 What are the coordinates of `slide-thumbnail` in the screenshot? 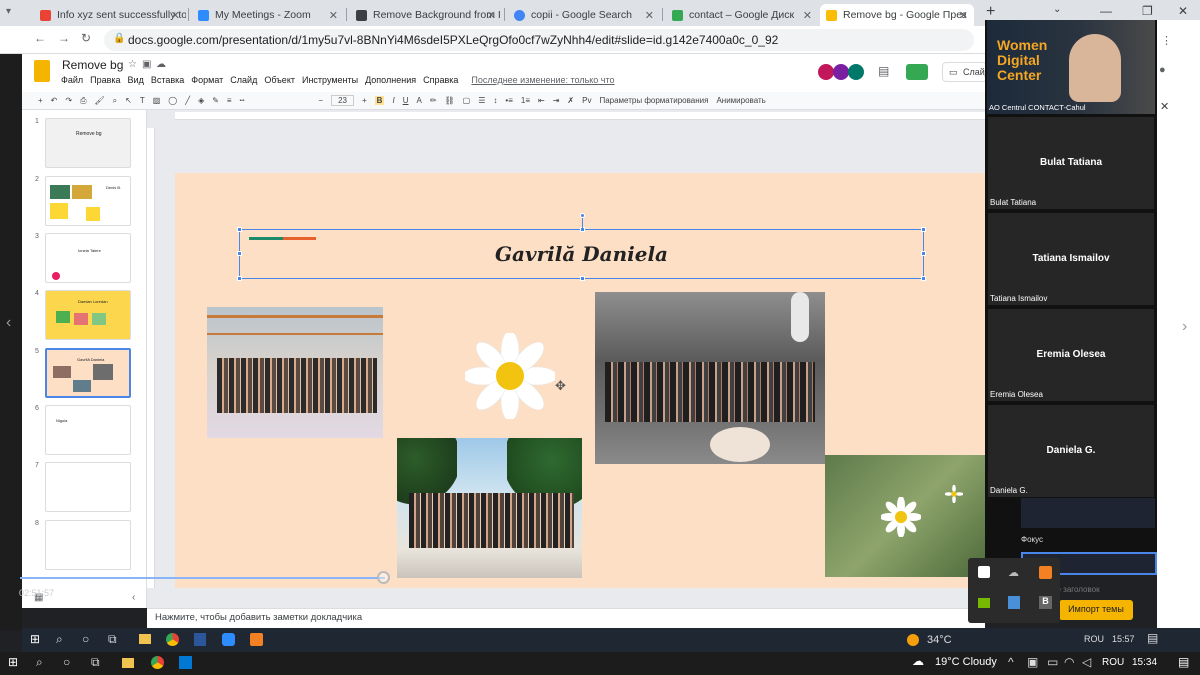 It's located at (88, 545).